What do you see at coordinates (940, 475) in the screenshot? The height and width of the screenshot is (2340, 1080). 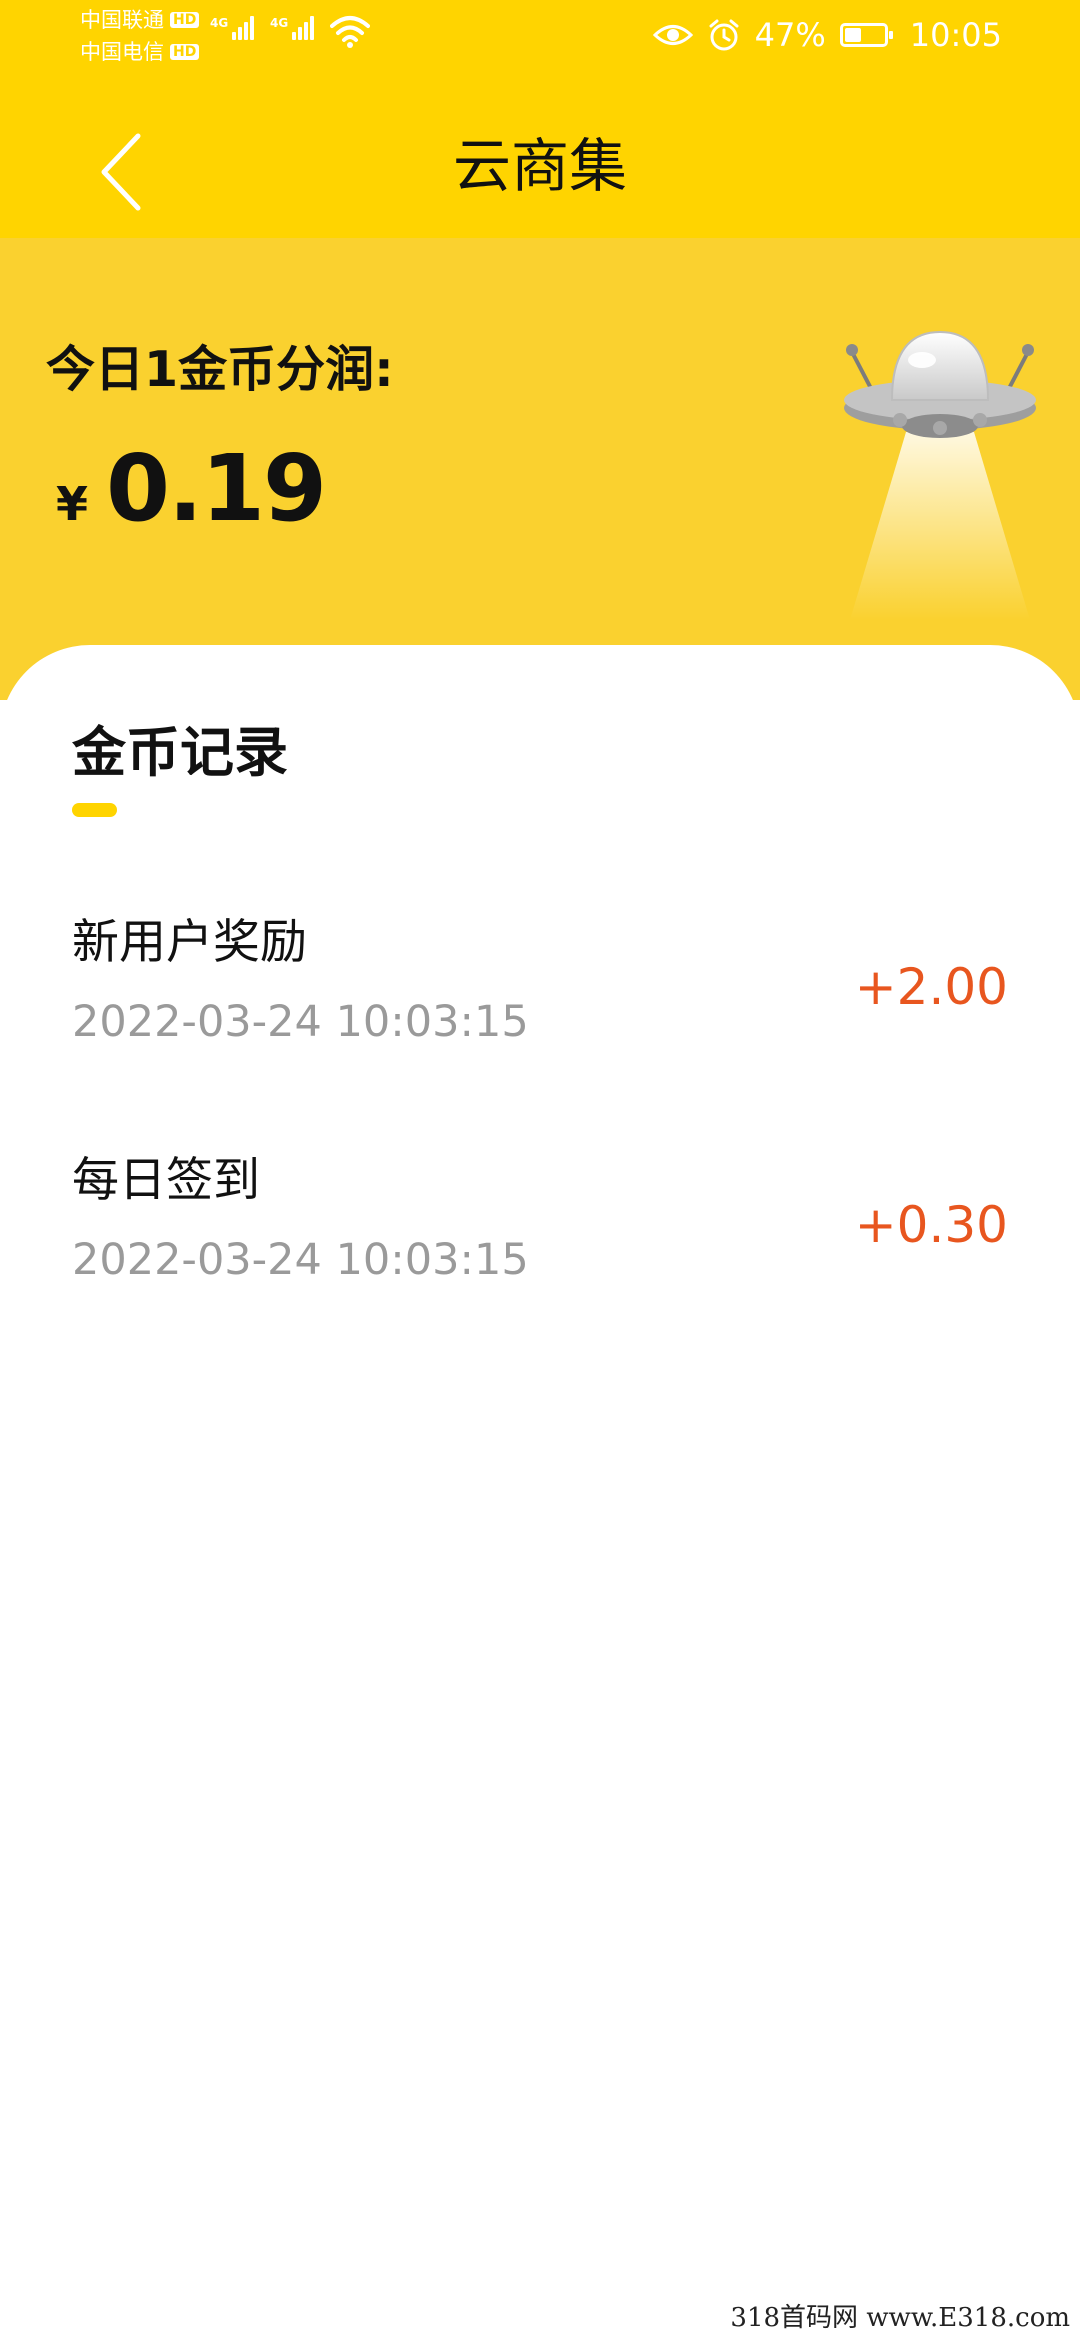 I see `ufo-illustration` at bounding box center [940, 475].